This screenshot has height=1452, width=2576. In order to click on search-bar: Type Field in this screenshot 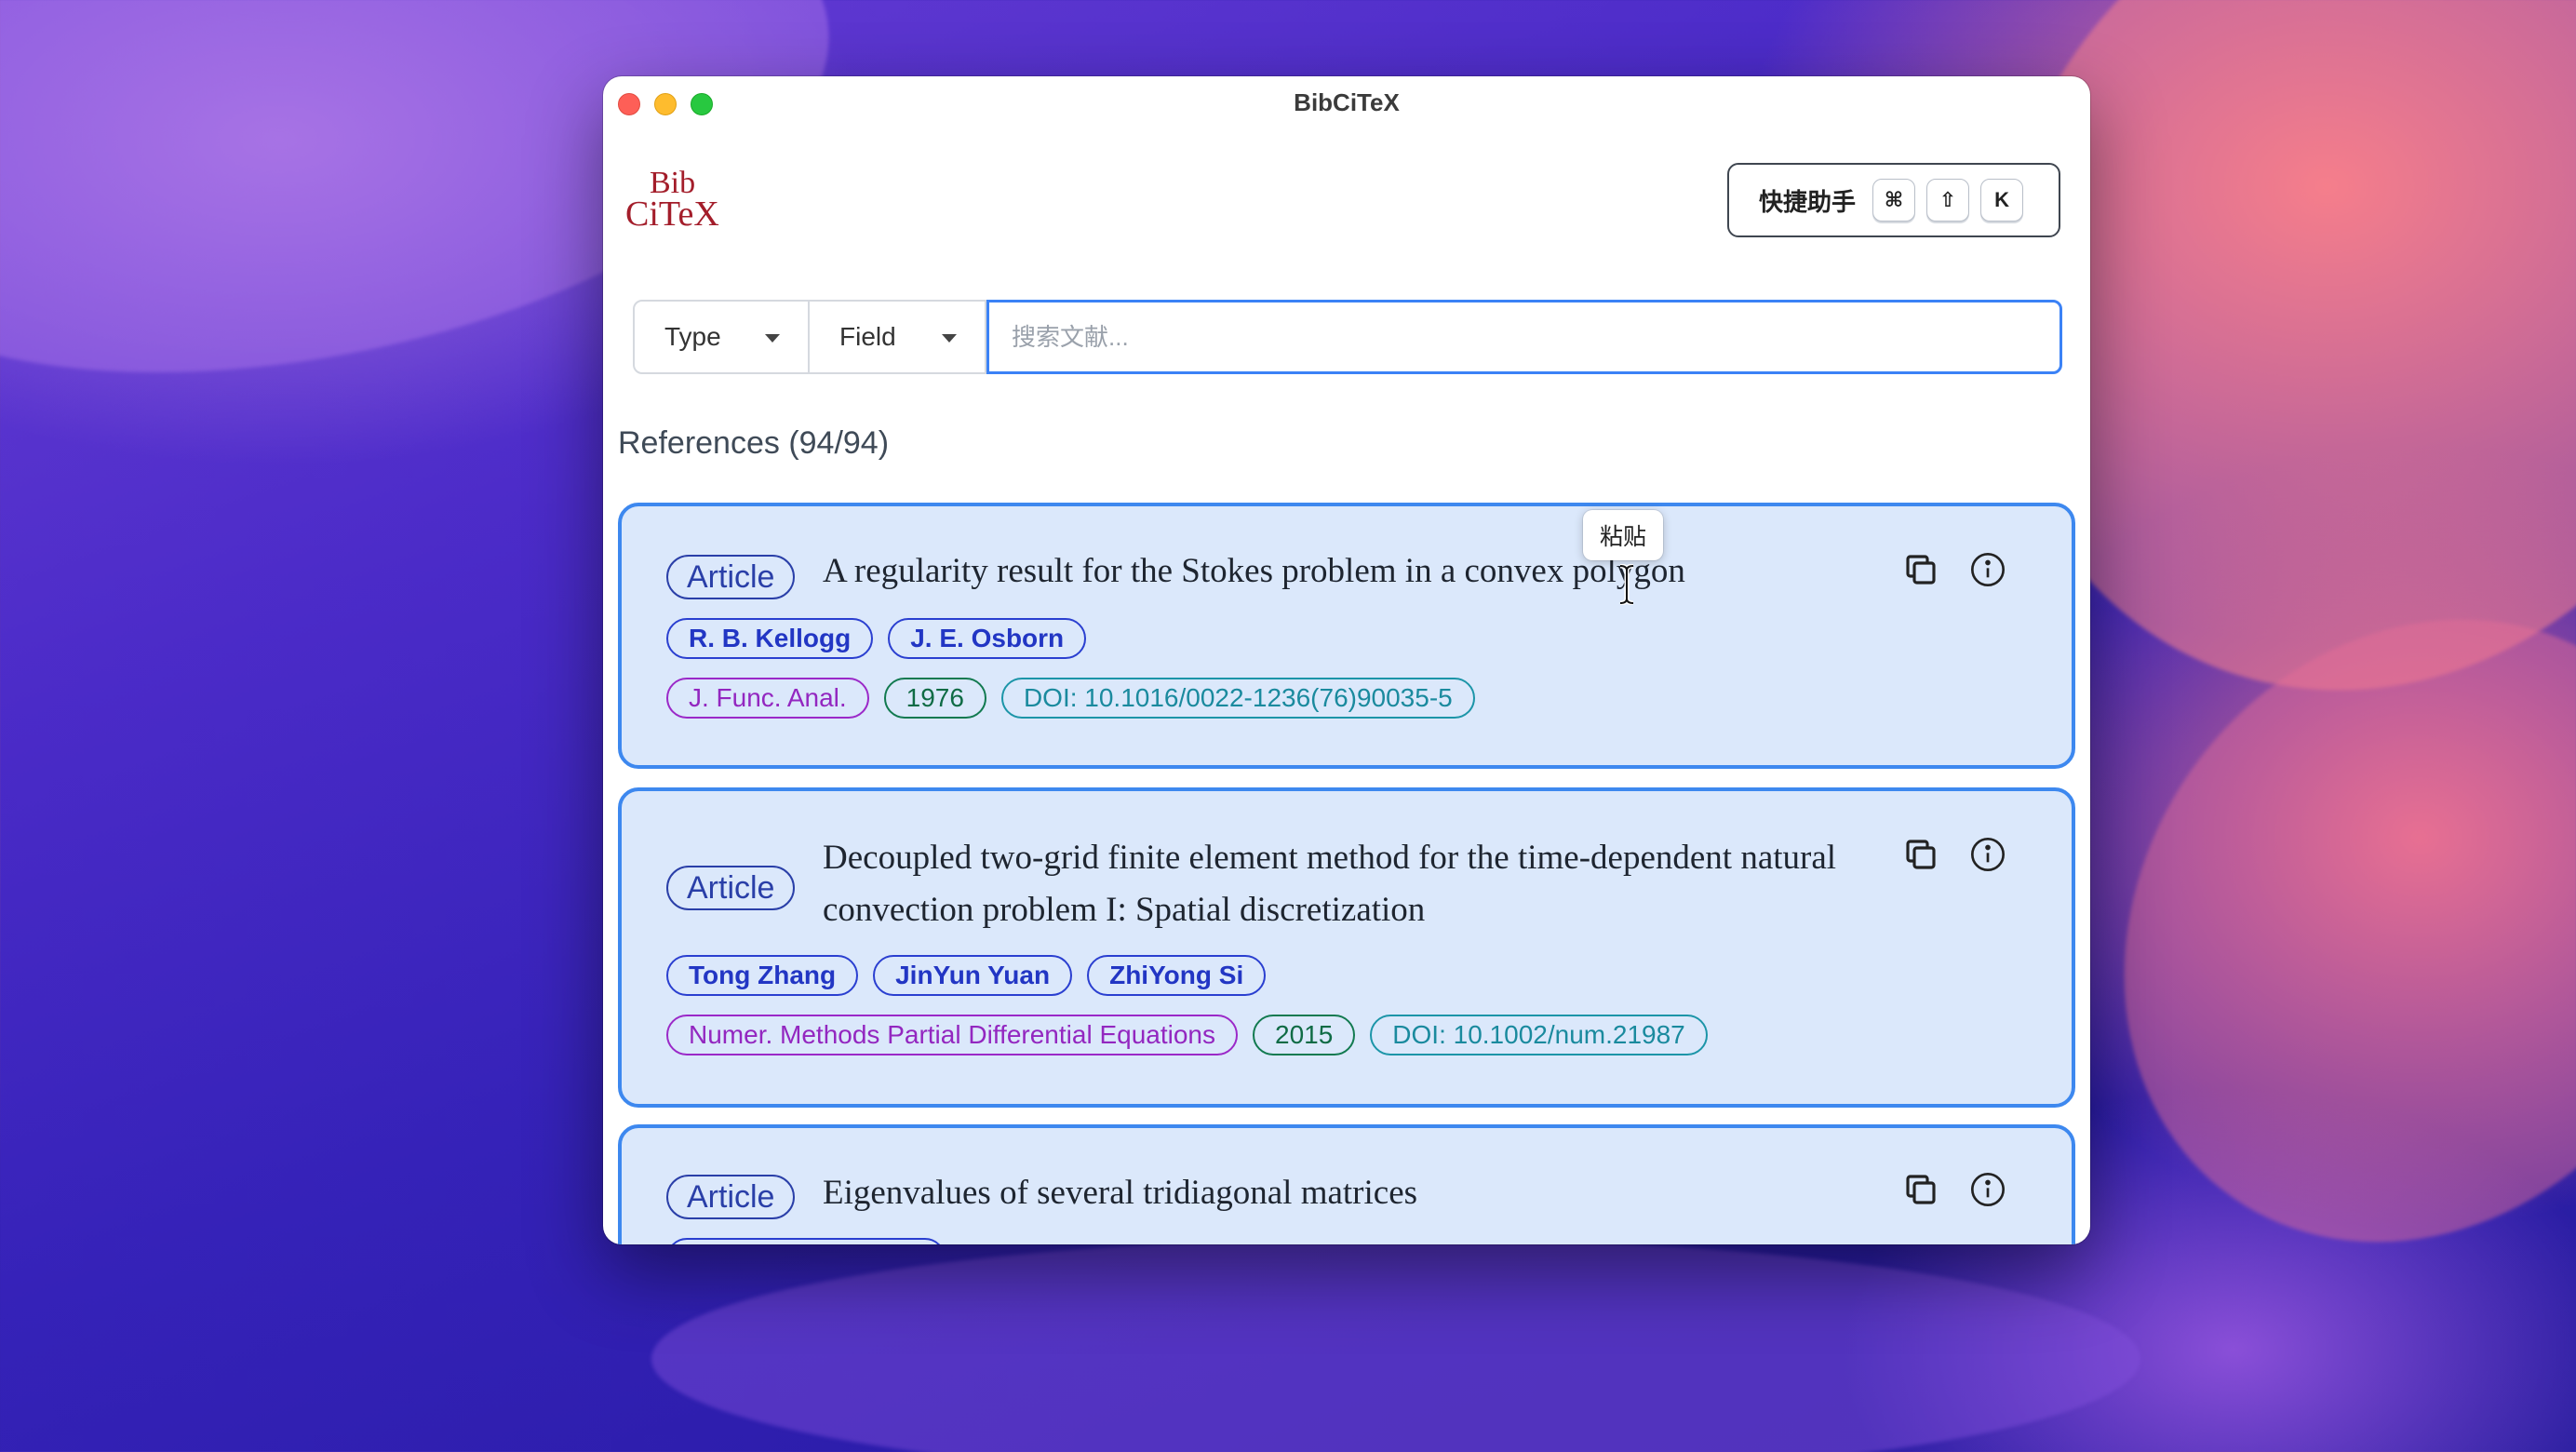, I will do `click(1347, 337)`.